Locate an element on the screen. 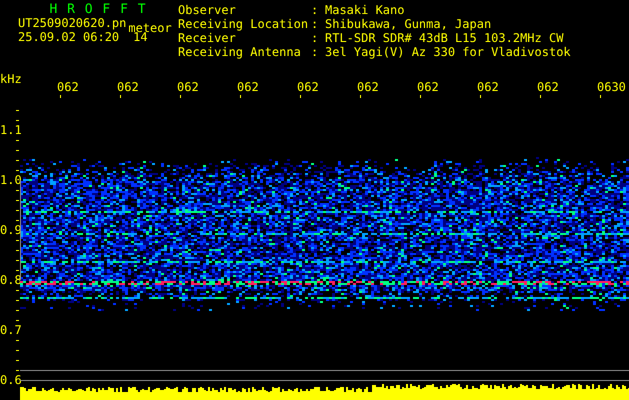 This screenshot has height=400, width=629. field-label: Receiving Antenna is located at coordinates (240, 53).